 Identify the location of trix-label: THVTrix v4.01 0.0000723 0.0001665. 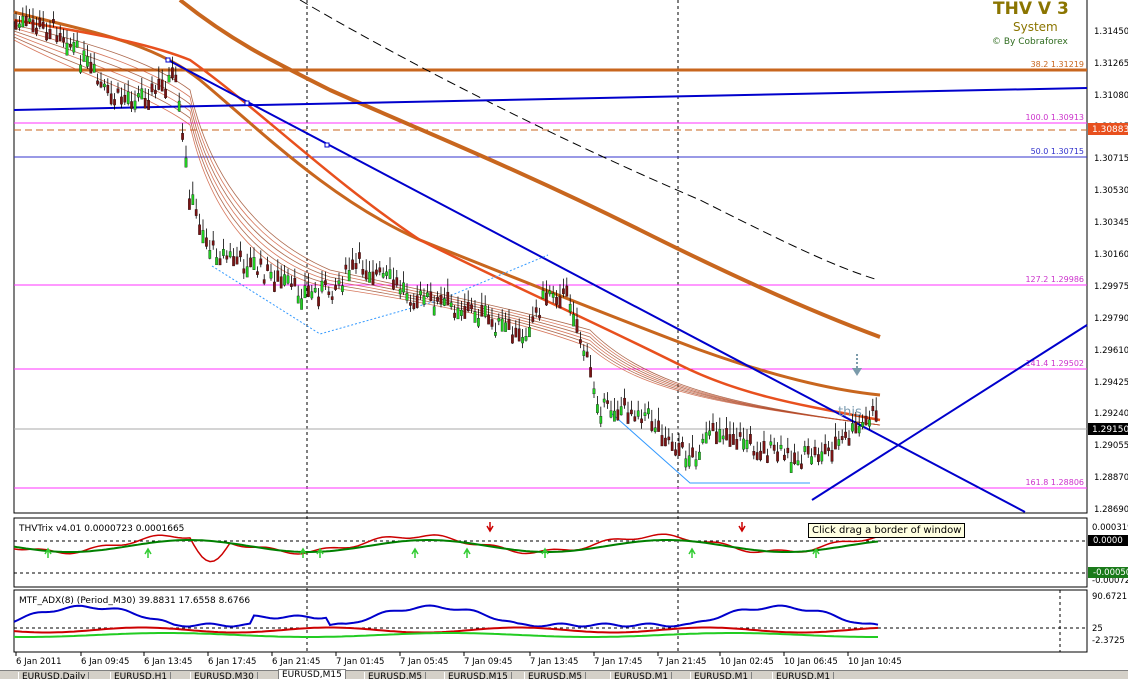
(101, 529).